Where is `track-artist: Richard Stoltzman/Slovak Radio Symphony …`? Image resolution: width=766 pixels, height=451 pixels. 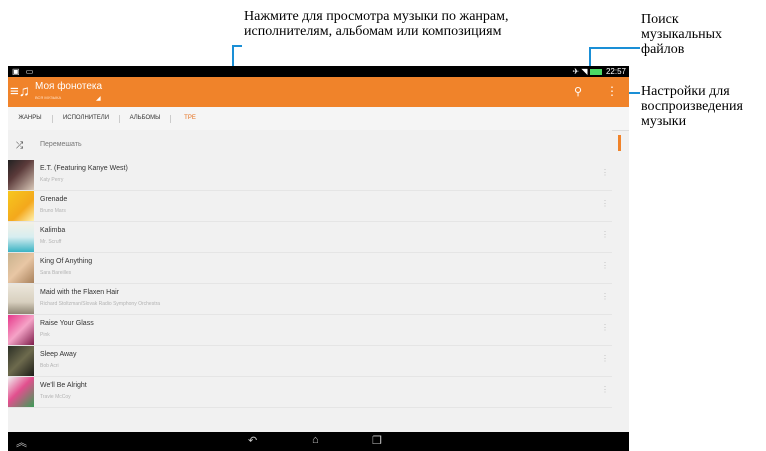 track-artist: Richard Stoltzman/Slovak Radio Symphony … is located at coordinates (100, 304).